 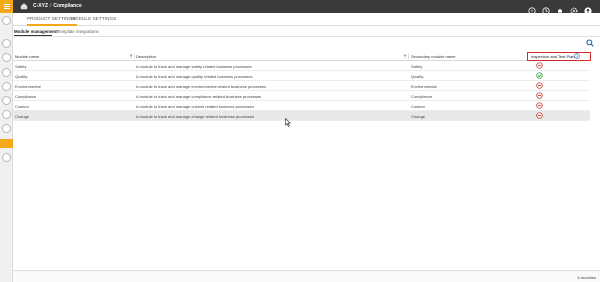 I want to click on rail-settings-icon, so click(x=6, y=114).